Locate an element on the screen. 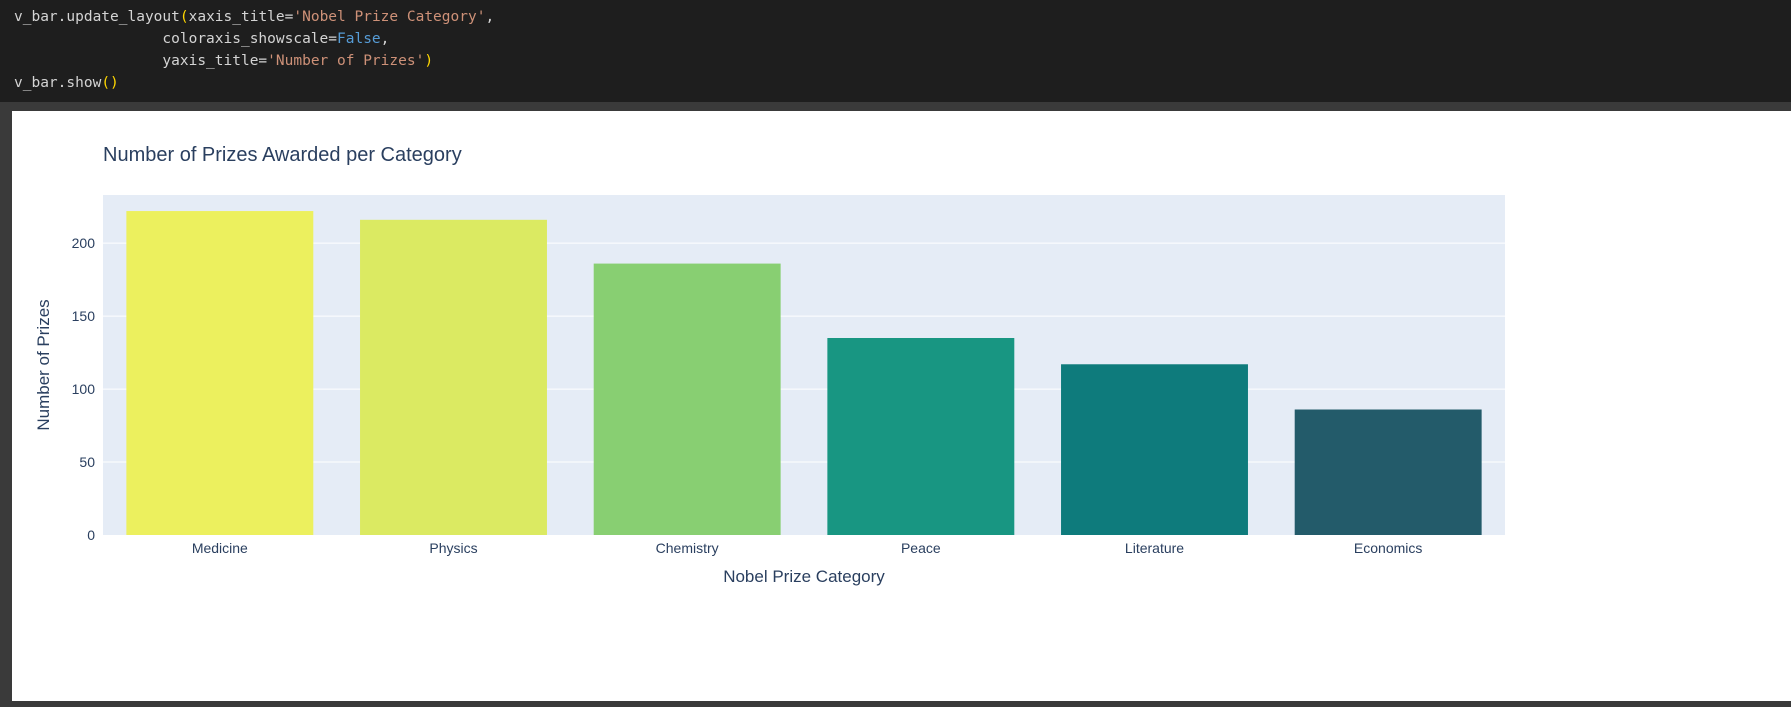 This screenshot has width=1791, height=707. bar-peace is located at coordinates (921, 436).